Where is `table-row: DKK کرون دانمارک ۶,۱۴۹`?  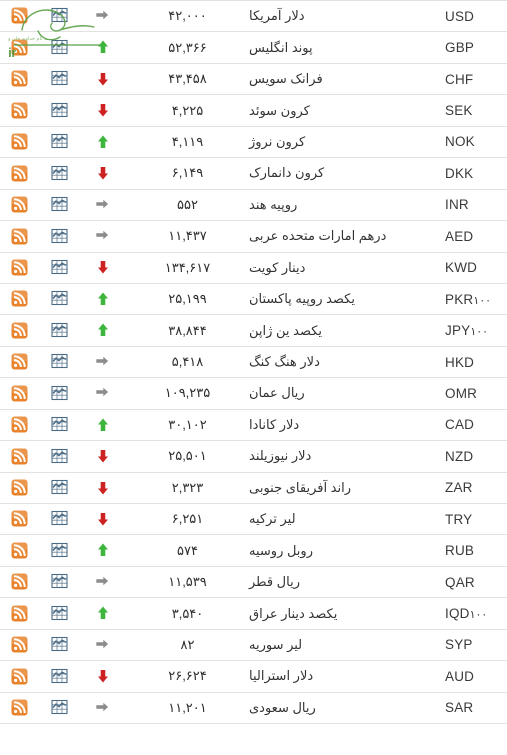 table-row: DKK کرون دانمارک ۶,۱۴۹ is located at coordinates (253, 173).